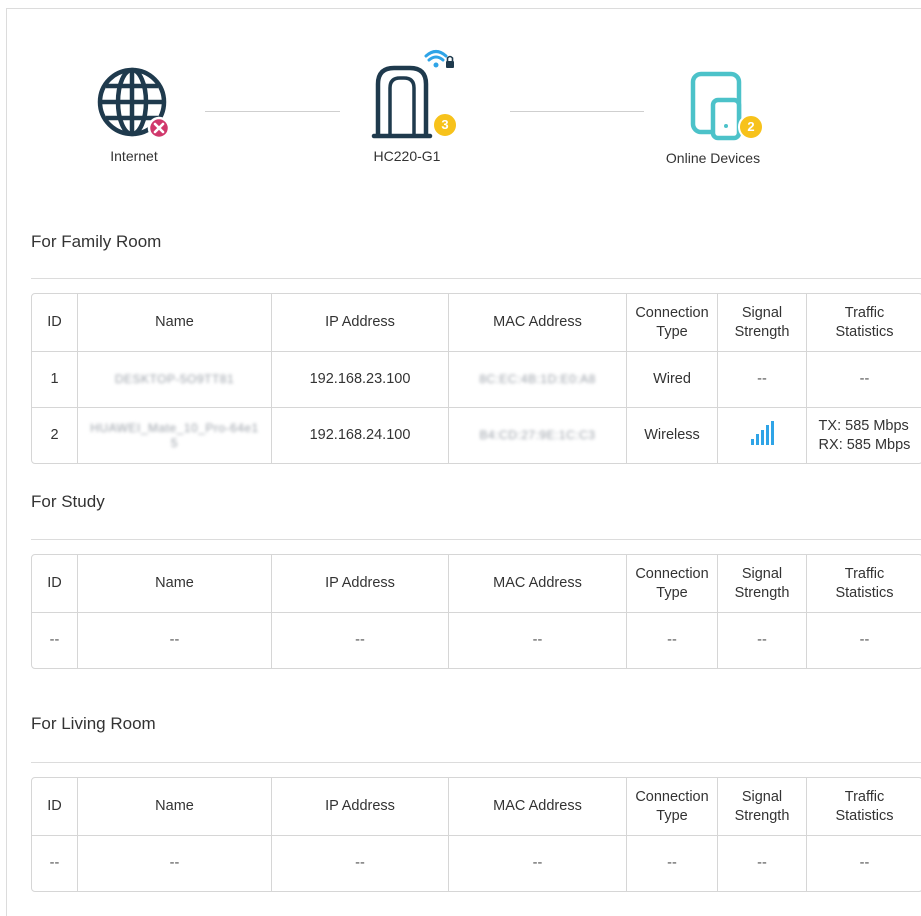 This screenshot has height=916, width=921. What do you see at coordinates (272, 111) in the screenshot?
I see `connector-line-left` at bounding box center [272, 111].